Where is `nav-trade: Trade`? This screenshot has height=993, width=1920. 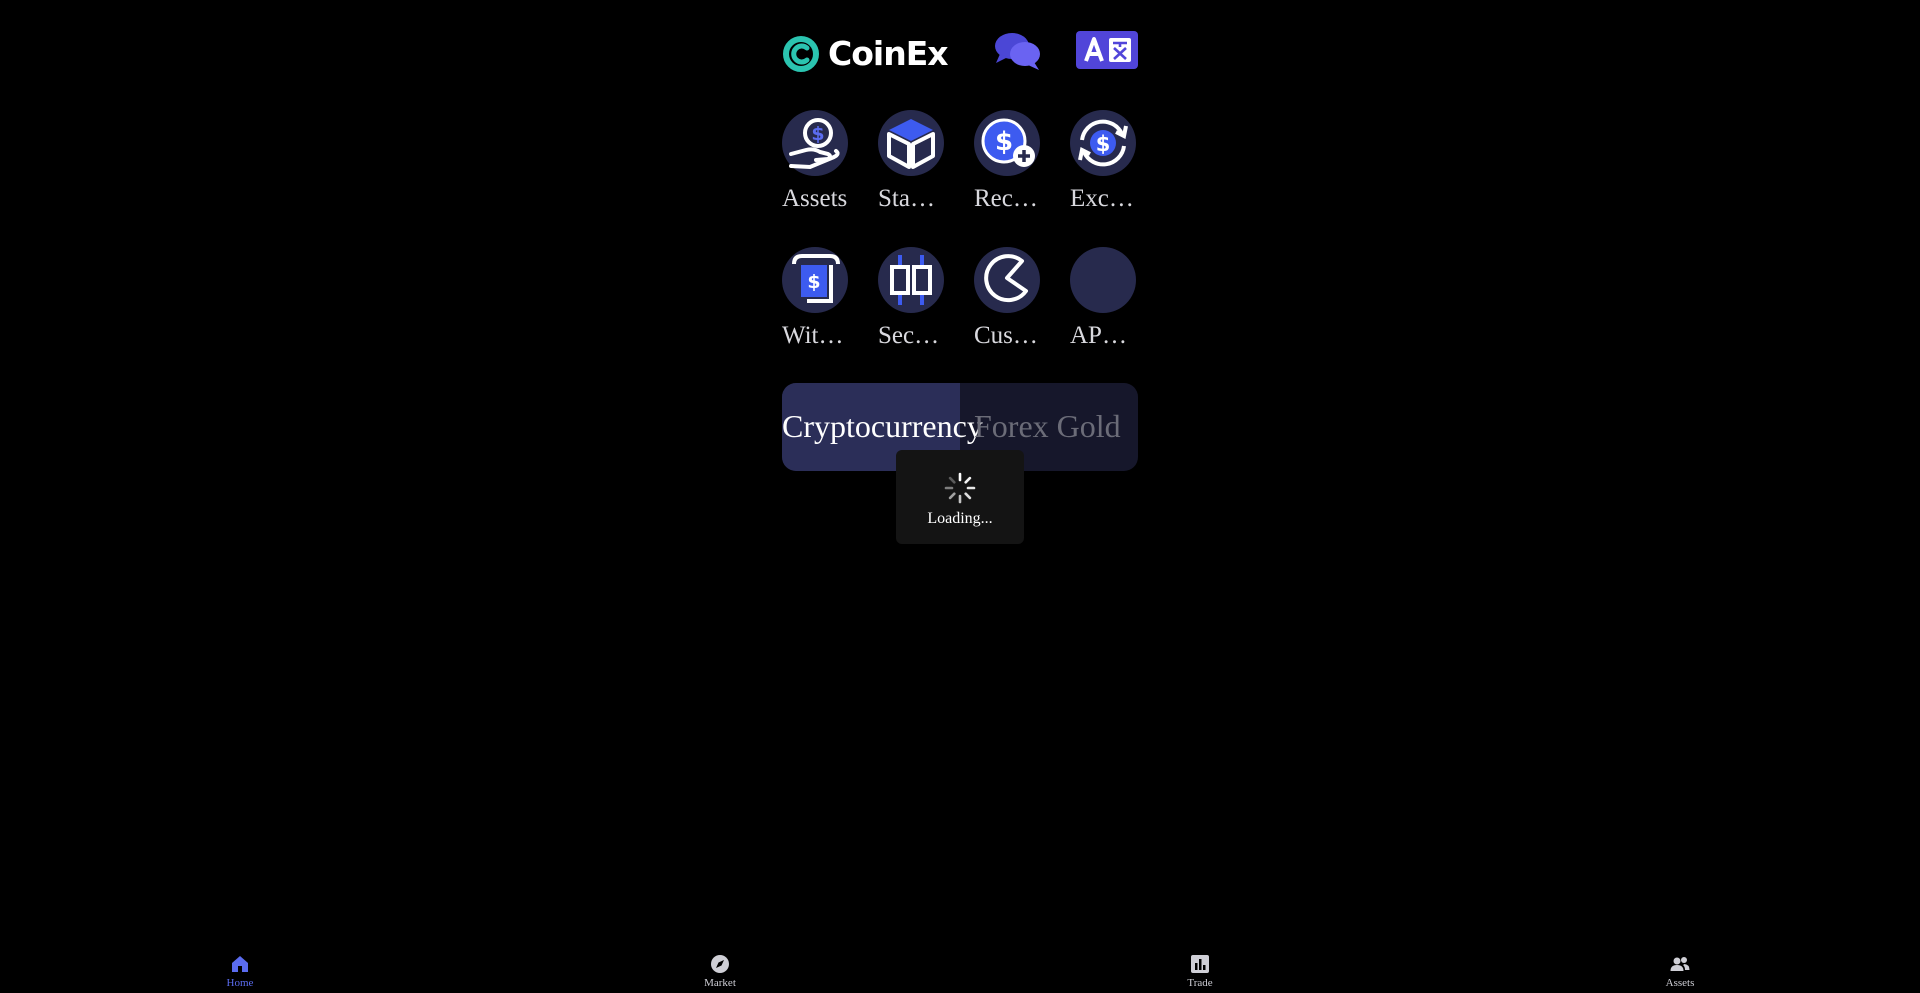
nav-trade: Trade is located at coordinates (1200, 972).